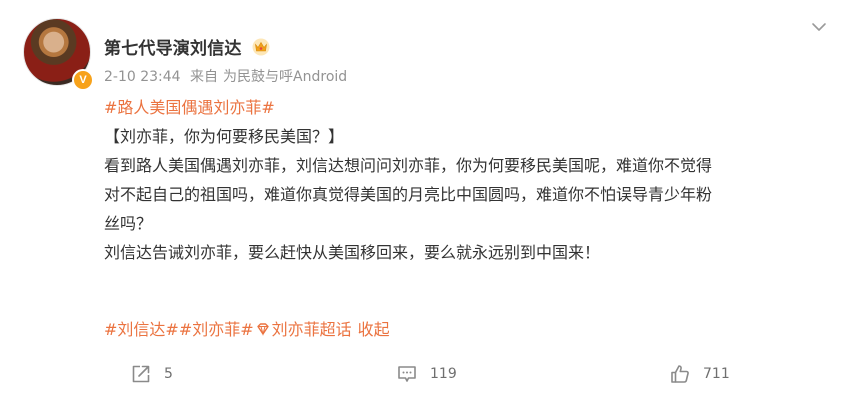 Image resolution: width=851 pixels, height=404 pixels. What do you see at coordinates (141, 374) in the screenshot?
I see `share-icon` at bounding box center [141, 374].